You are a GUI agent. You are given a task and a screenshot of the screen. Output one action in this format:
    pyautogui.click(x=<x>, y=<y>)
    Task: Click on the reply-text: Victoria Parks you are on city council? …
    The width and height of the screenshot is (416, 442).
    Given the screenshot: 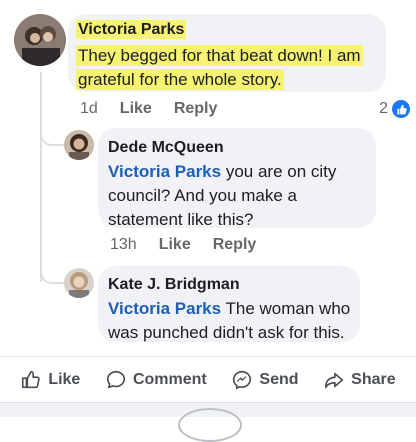 What is the action you would take?
    pyautogui.click(x=222, y=195)
    